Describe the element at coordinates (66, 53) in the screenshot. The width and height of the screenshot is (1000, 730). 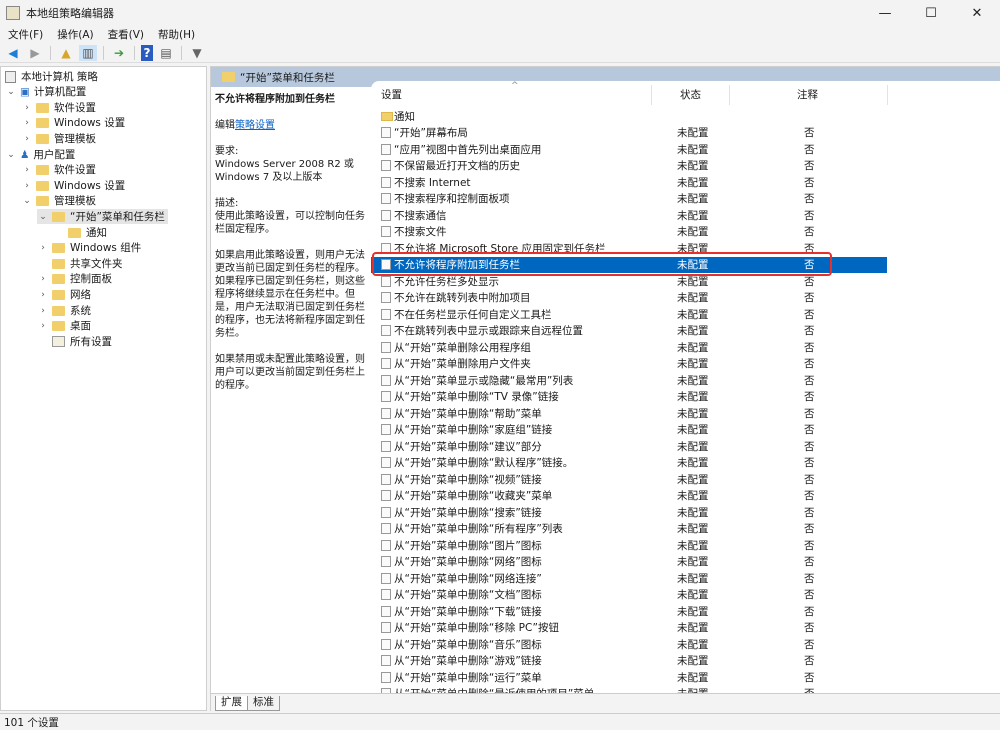
I see `up-folder-icon: ▲` at that location.